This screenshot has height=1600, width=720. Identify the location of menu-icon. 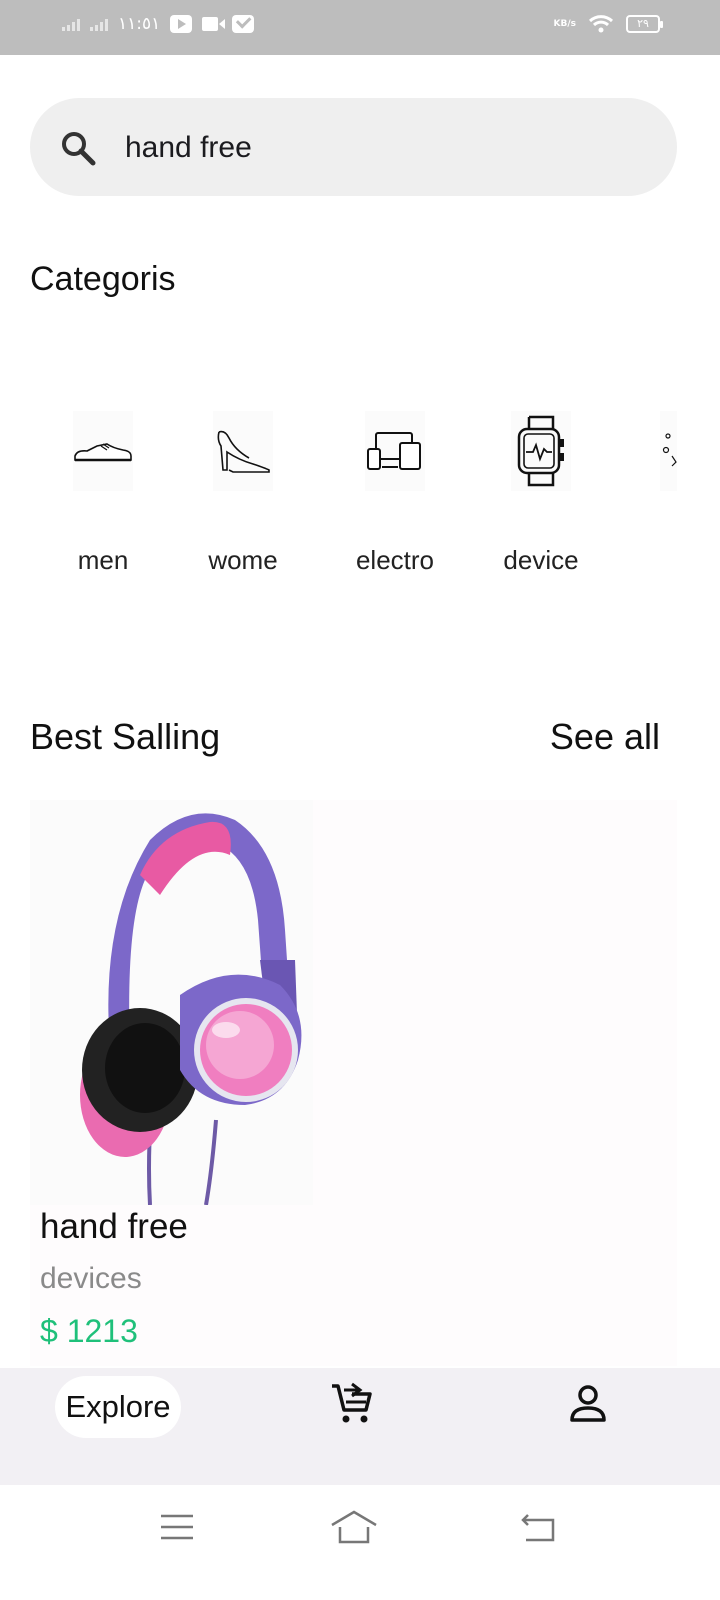
(177, 1527).